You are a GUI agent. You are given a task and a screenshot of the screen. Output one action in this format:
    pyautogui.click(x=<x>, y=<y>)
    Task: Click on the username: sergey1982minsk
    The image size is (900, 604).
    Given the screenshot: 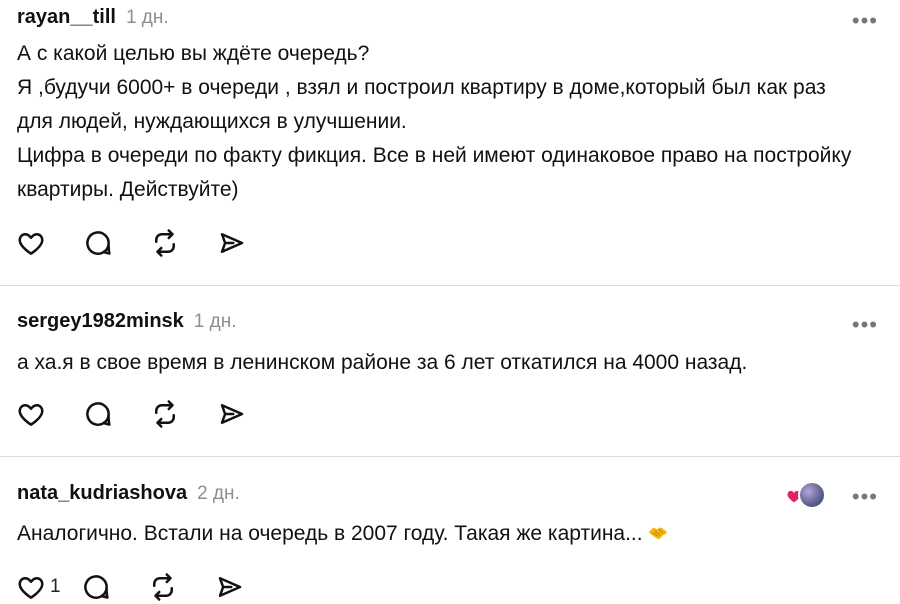 What is the action you would take?
    pyautogui.click(x=100, y=321)
    